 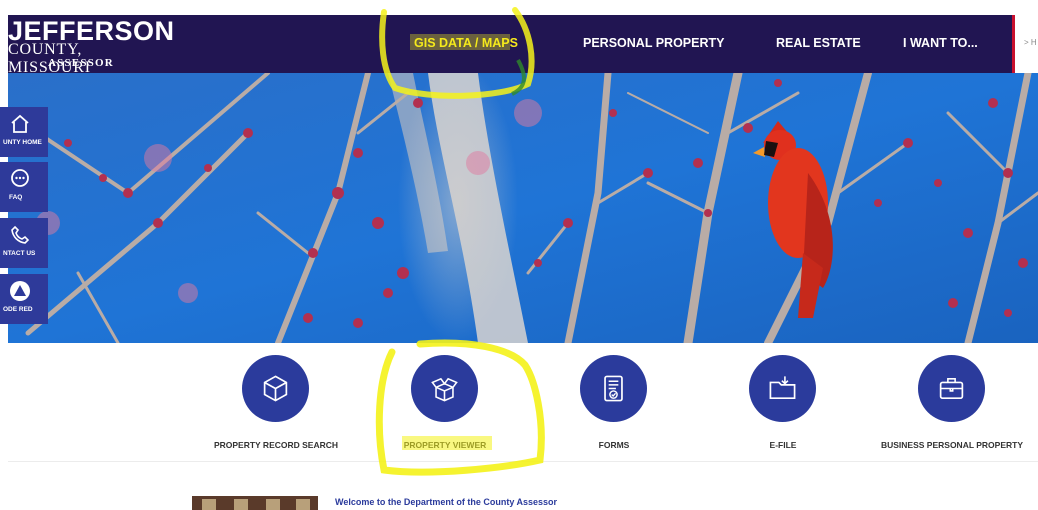 I want to click on assessor-building-photo, so click(x=255, y=503).